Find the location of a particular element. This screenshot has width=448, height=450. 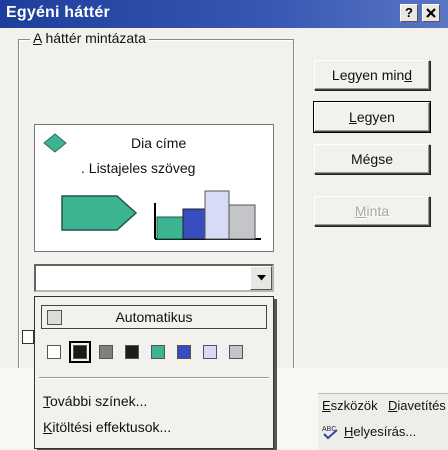

close-button is located at coordinates (431, 13).